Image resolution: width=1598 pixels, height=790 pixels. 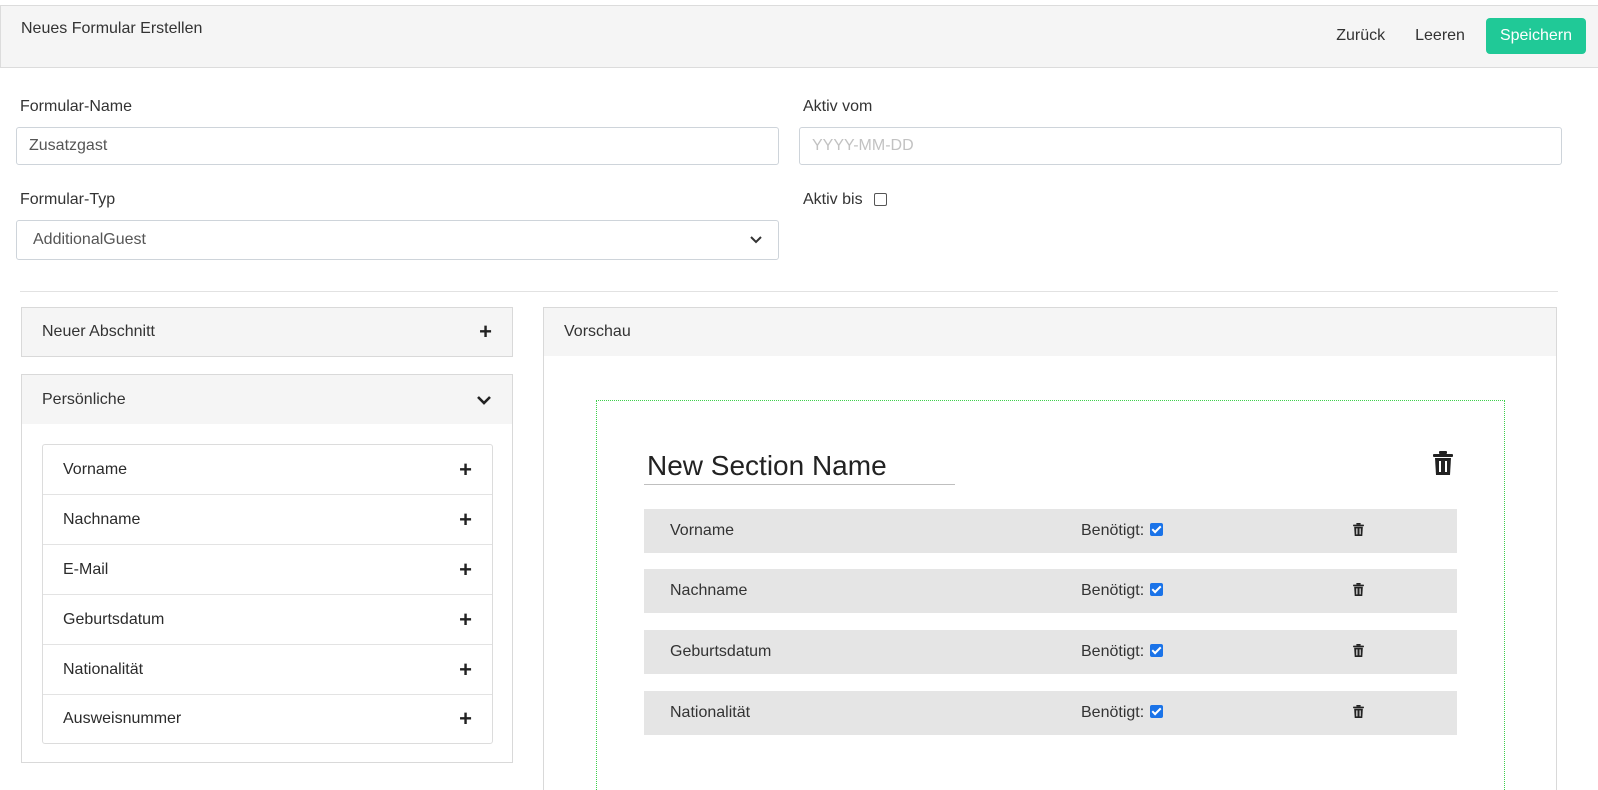 What do you see at coordinates (95, 469) in the screenshot?
I see `field-item-label: Vorname` at bounding box center [95, 469].